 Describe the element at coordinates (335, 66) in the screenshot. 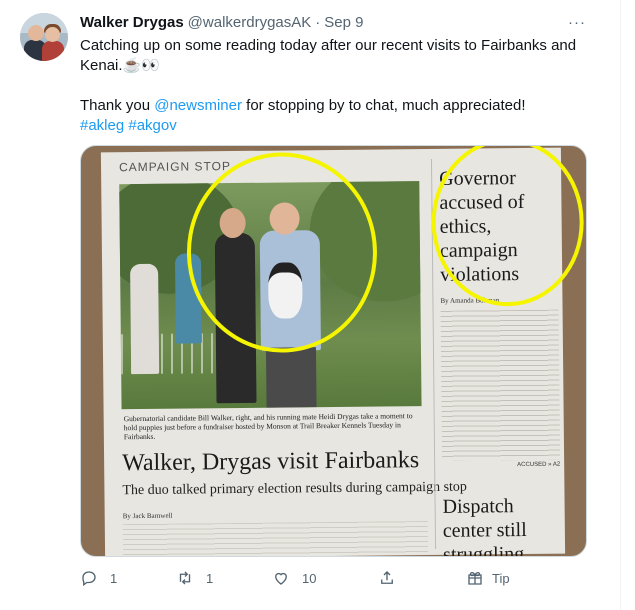

I see `tweet-text-line2: Kenai.☕👀` at that location.